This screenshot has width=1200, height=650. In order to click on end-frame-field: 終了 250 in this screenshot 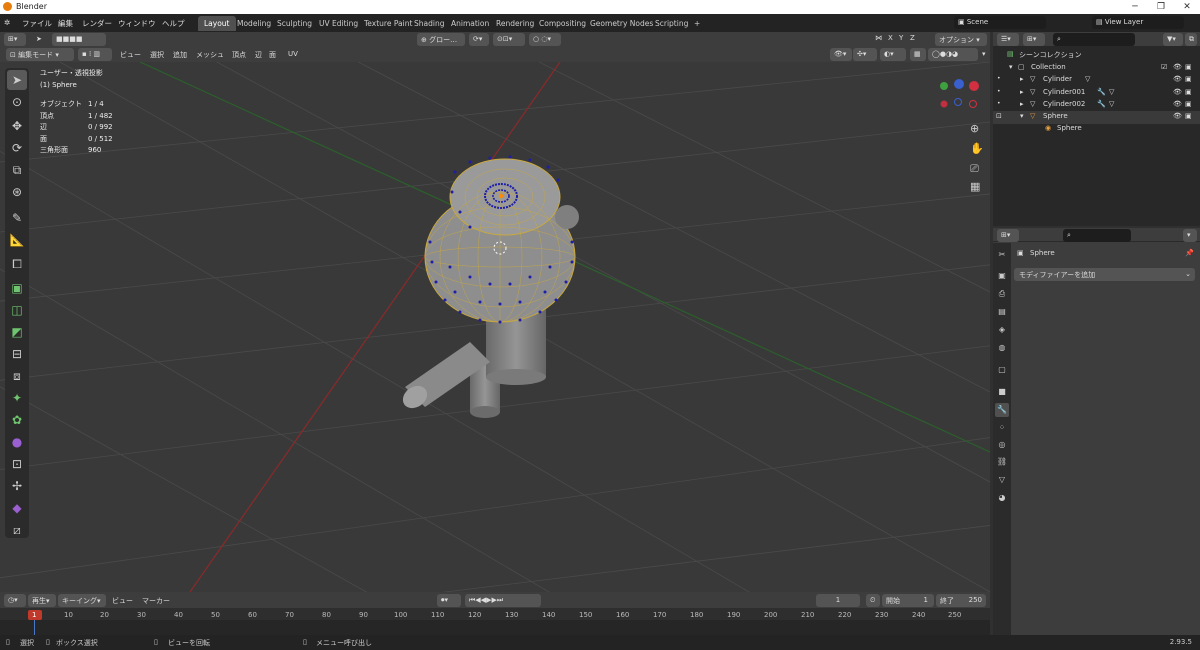, I will do `click(961, 600)`.